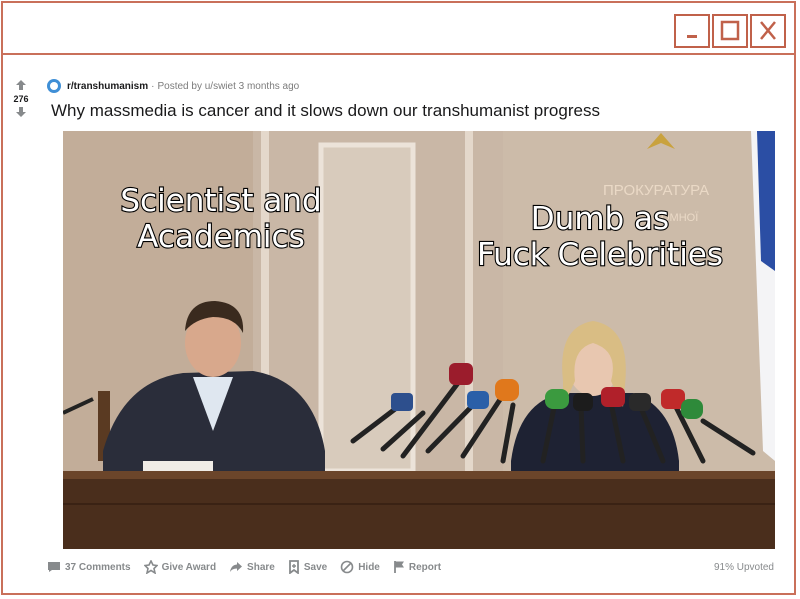 The height and width of the screenshot is (599, 800). I want to click on downvote-icon, so click(21, 112).